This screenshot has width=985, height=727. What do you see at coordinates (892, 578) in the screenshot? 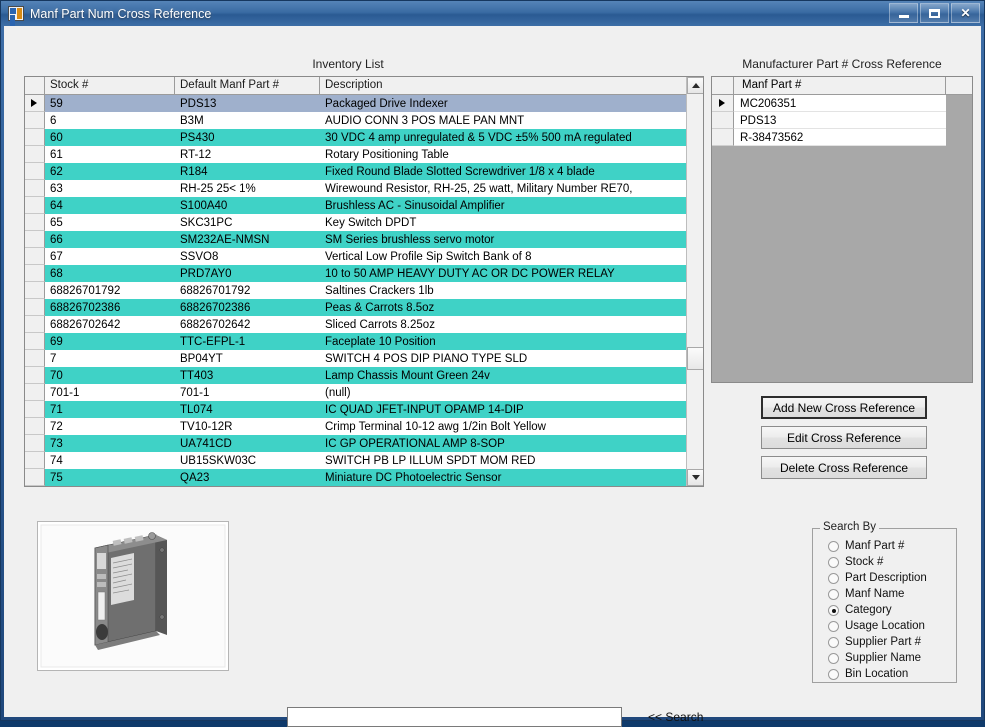
I see `search-by-option-part-description: Part Description` at bounding box center [892, 578].